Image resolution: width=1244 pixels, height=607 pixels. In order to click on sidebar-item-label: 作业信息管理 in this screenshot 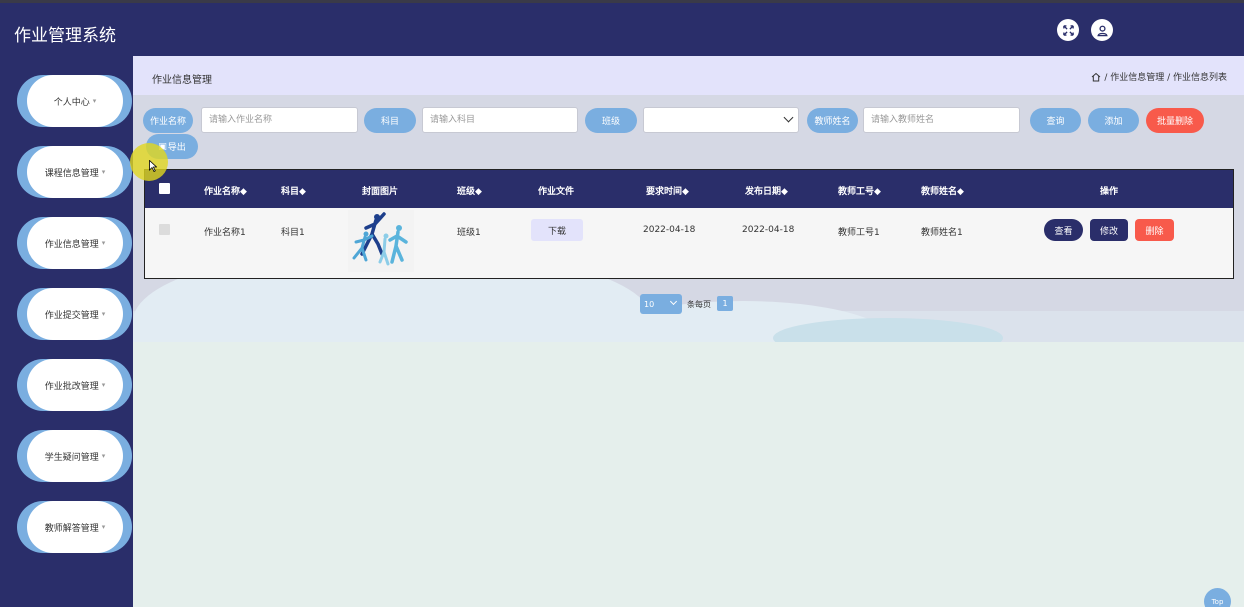, I will do `click(71, 244)`.